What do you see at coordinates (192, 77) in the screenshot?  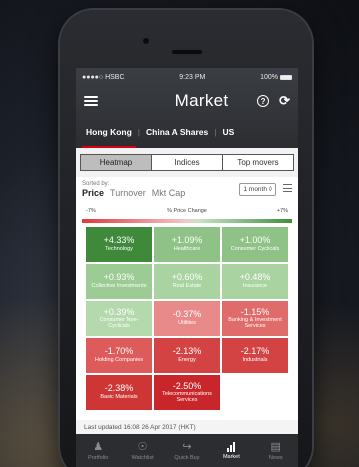 I see `clock: 9:23 PM` at bounding box center [192, 77].